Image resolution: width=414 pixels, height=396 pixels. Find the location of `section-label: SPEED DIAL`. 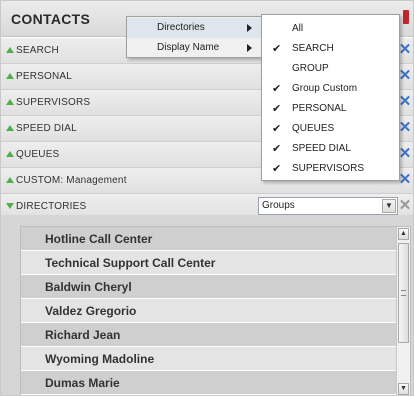

section-label: SPEED DIAL is located at coordinates (46, 128).